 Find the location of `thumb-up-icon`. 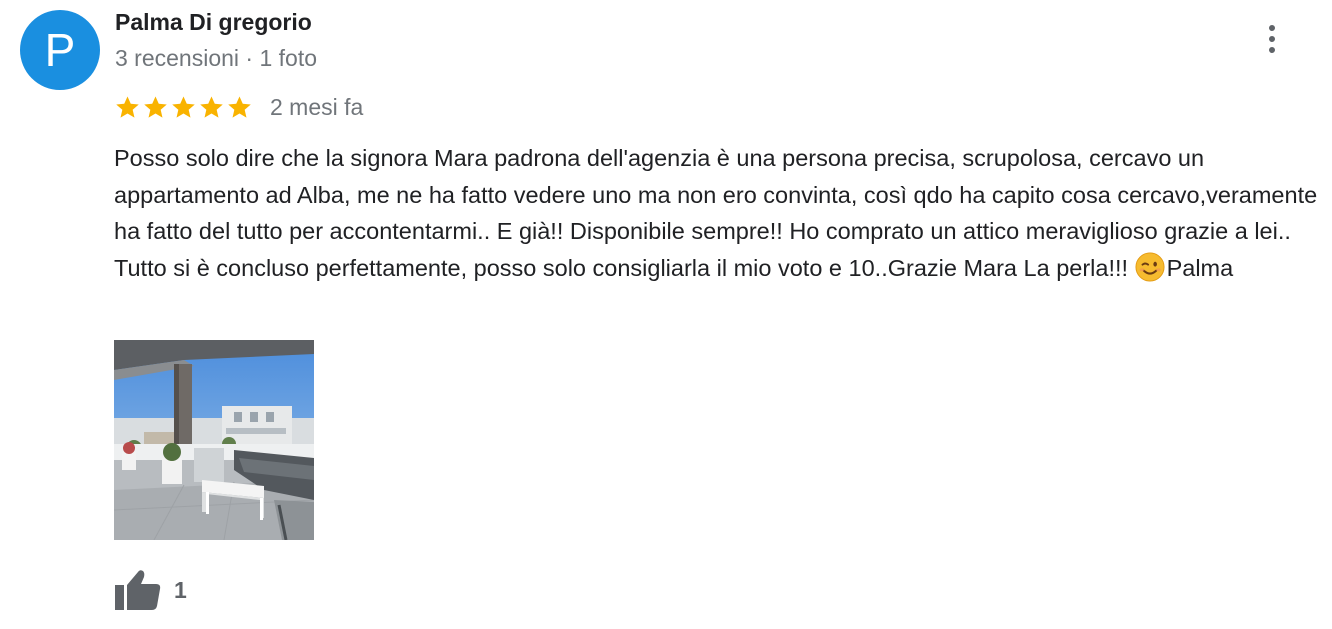

thumb-up-icon is located at coordinates (138, 590).